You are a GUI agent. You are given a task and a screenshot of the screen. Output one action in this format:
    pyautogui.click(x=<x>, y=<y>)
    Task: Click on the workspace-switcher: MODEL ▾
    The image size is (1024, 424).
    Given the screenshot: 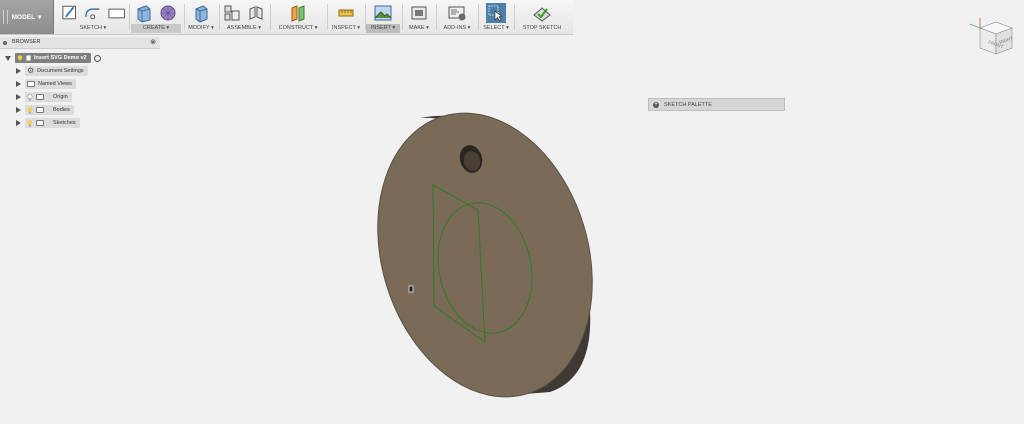 What is the action you would take?
    pyautogui.click(x=27, y=17)
    